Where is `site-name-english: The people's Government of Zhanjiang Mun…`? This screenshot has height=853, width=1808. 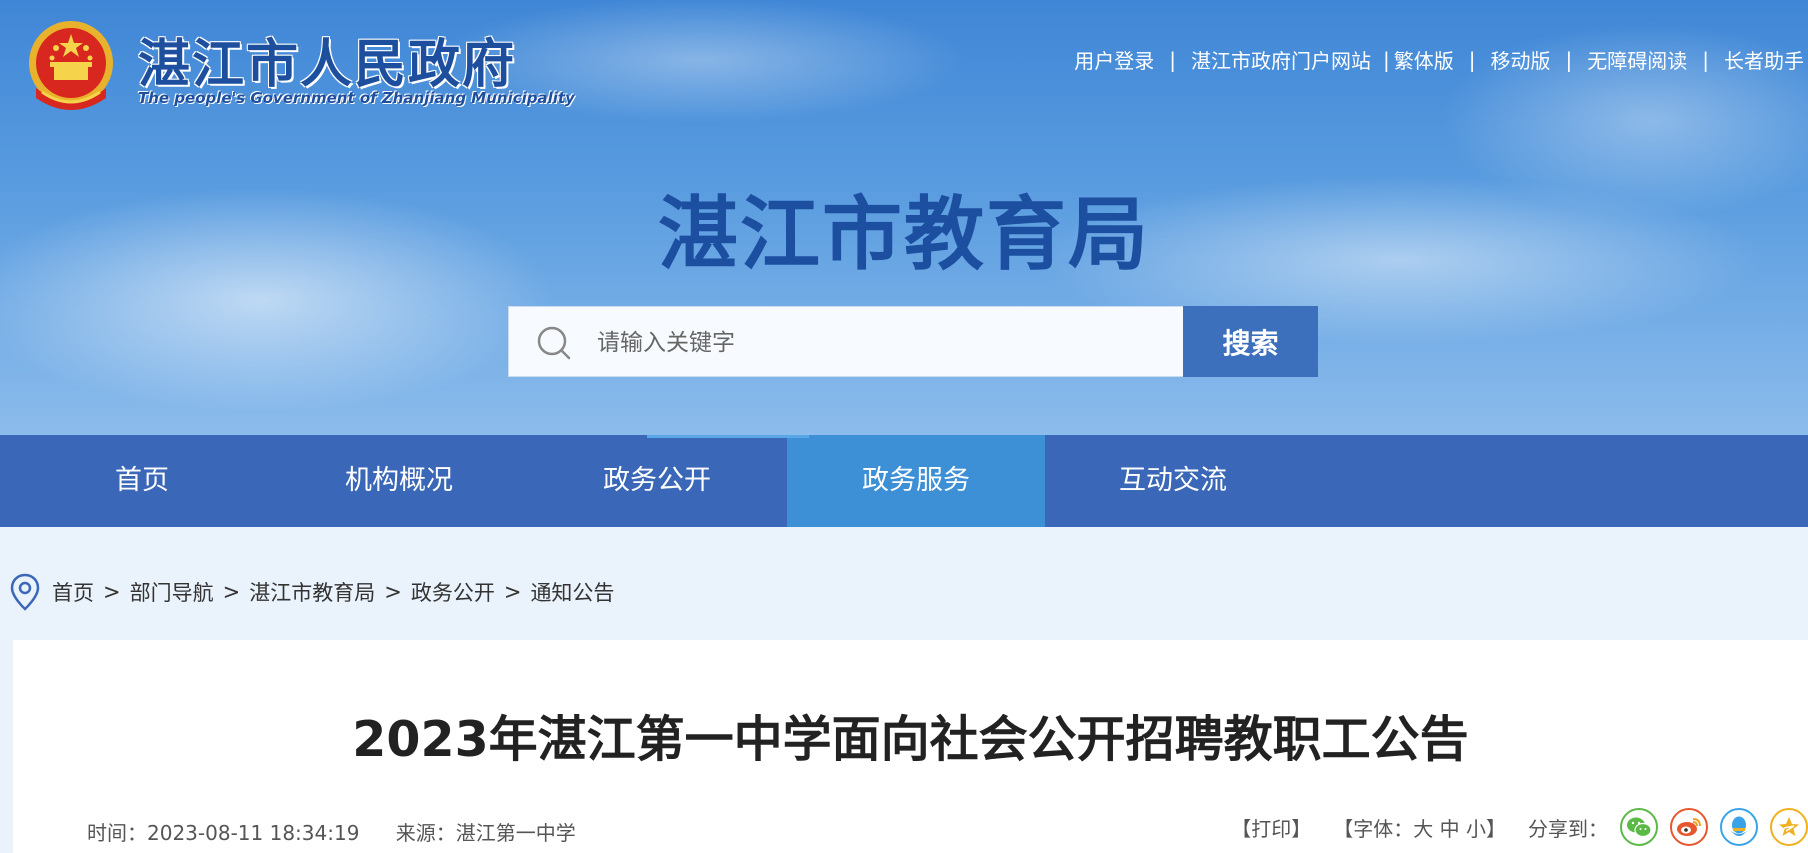 site-name-english: The people's Government of Zhanjiang Mun… is located at coordinates (356, 98).